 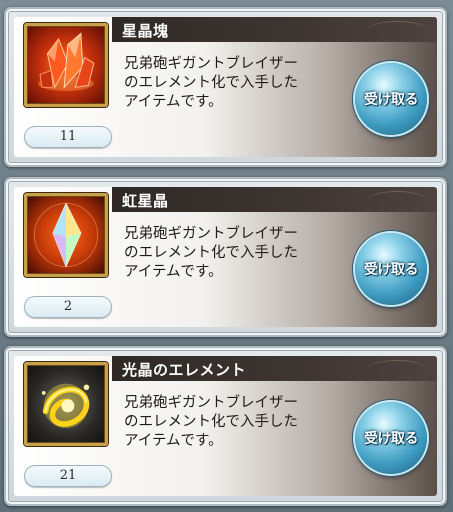 What do you see at coordinates (274, 199) in the screenshot?
I see `item-title-bar: 虹星晶` at bounding box center [274, 199].